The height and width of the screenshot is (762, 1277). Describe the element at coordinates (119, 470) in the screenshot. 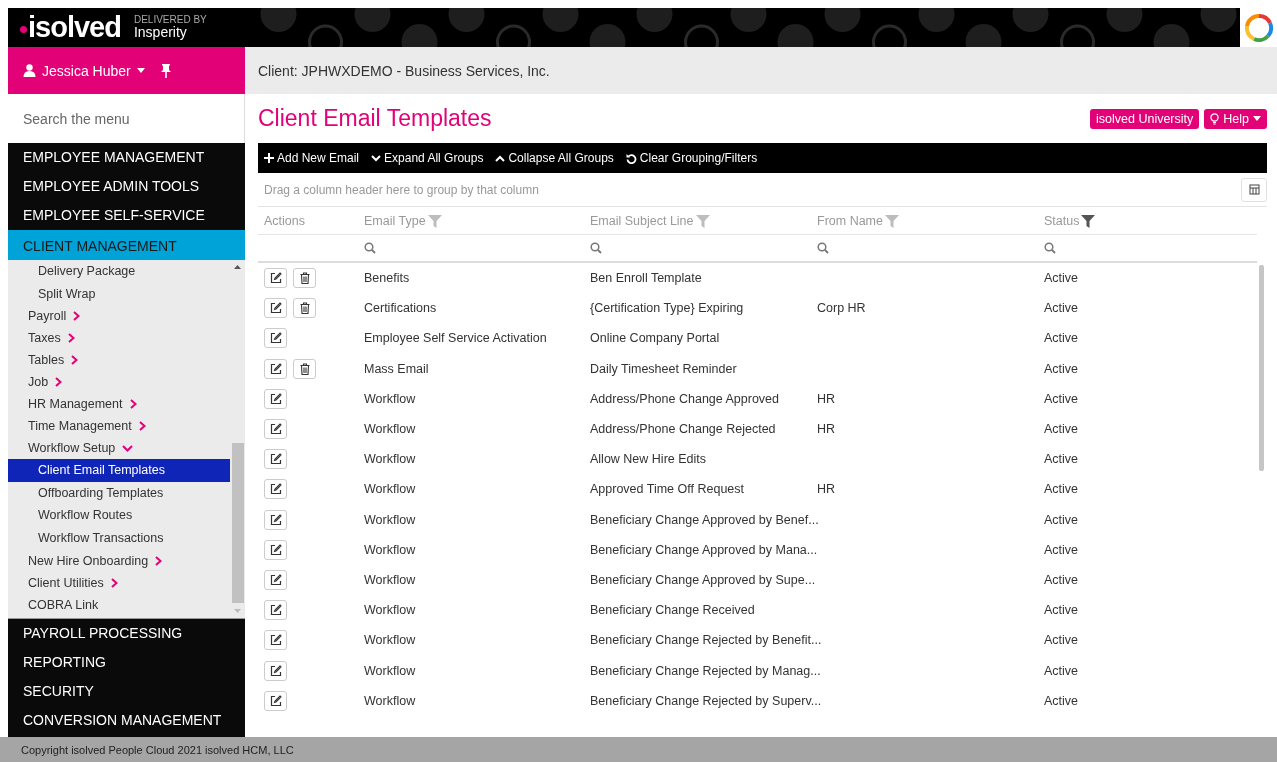

I see `submenu-item: Client Email Templates` at that location.